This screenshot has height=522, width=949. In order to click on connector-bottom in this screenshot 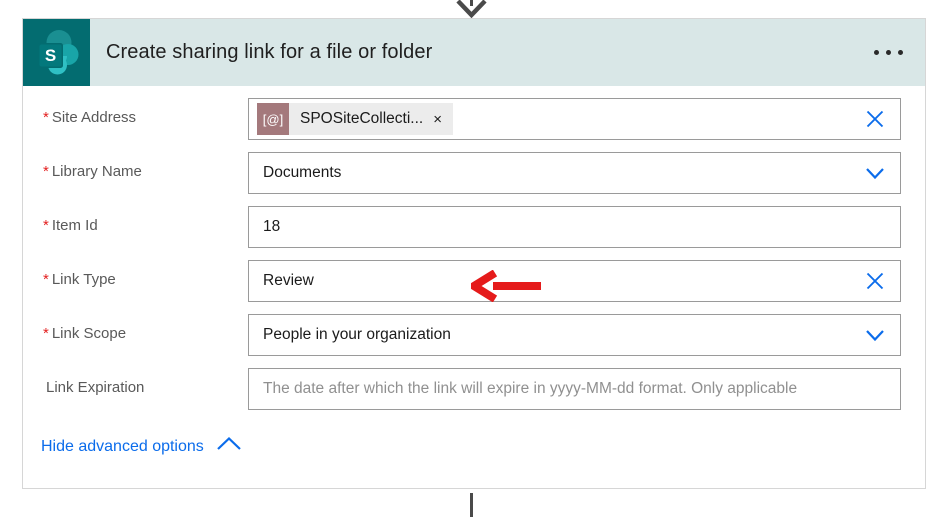, I will do `click(474, 503)`.